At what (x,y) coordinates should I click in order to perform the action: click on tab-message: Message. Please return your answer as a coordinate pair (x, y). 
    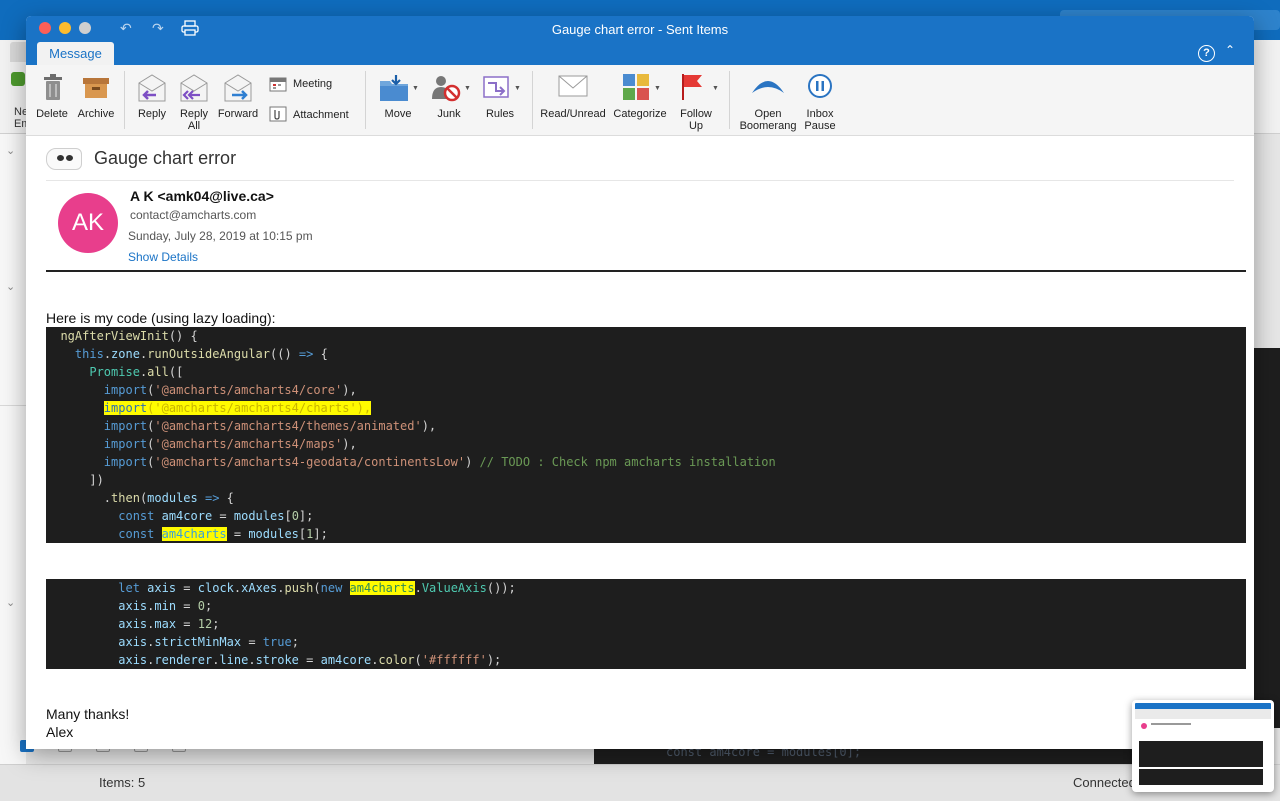
    Looking at the image, I should click on (75, 53).